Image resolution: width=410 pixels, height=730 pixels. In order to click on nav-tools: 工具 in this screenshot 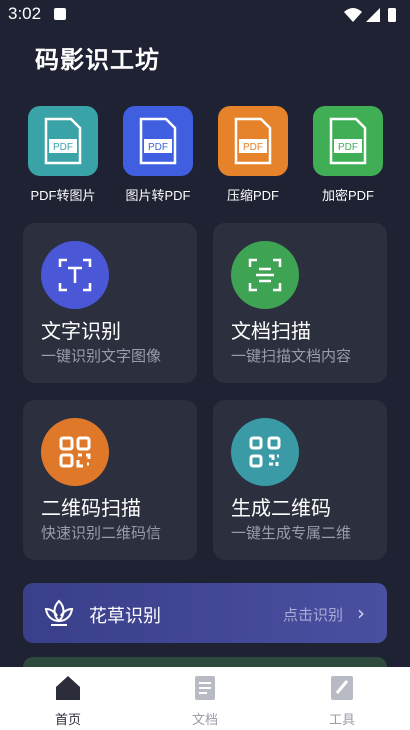, I will do `click(342, 700)`.